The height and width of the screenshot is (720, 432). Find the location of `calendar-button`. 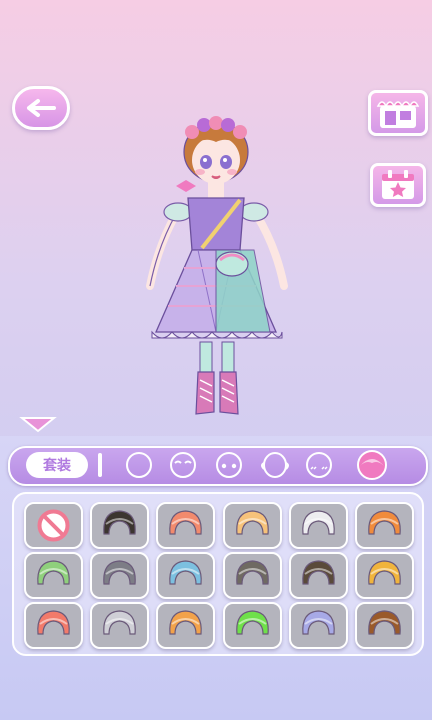

calendar-button is located at coordinates (398, 185).